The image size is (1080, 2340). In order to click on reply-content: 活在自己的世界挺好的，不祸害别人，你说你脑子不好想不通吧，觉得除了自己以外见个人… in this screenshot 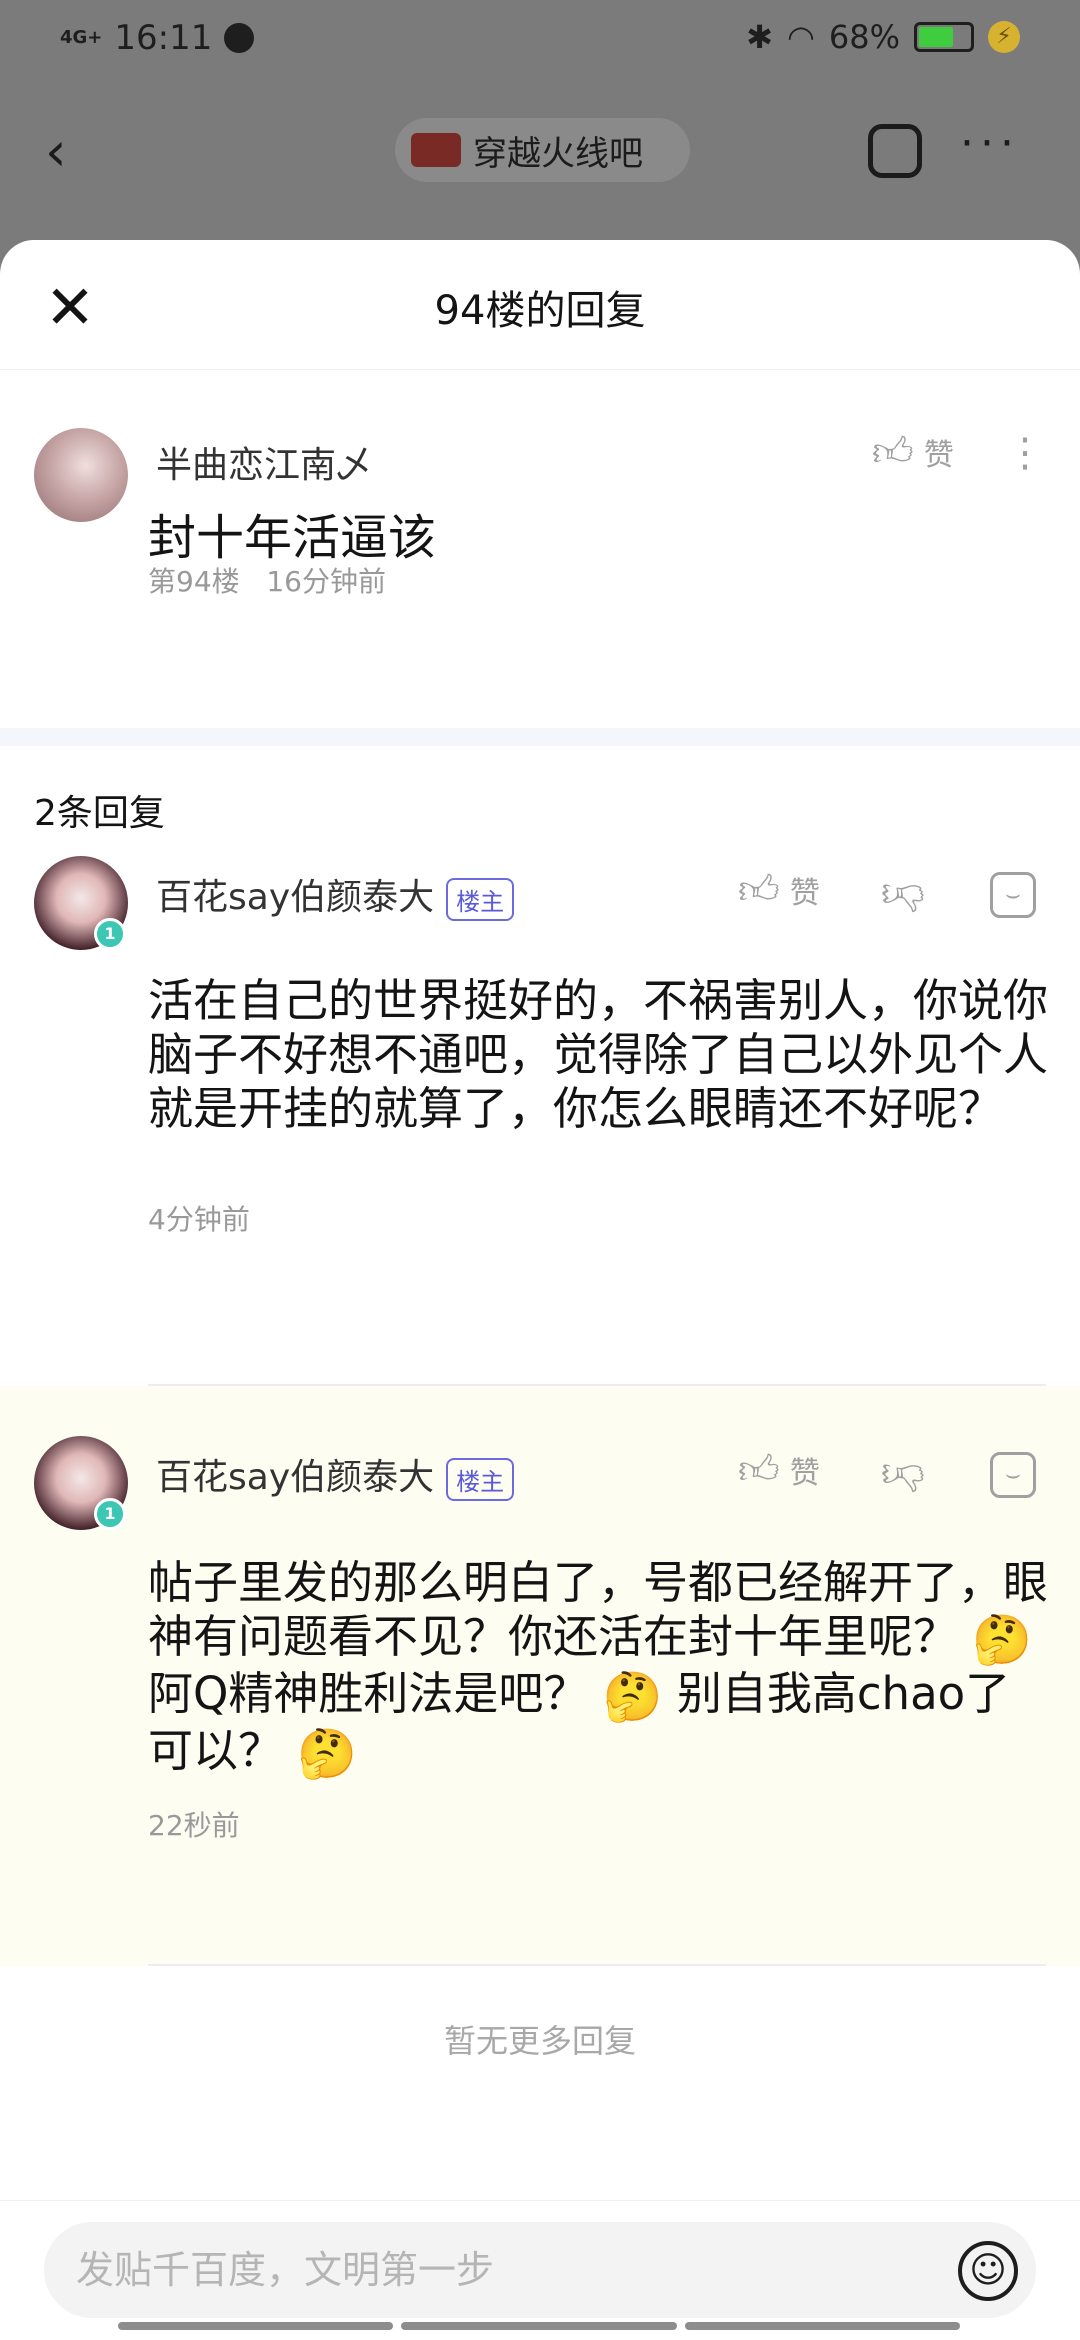, I will do `click(598, 1054)`.